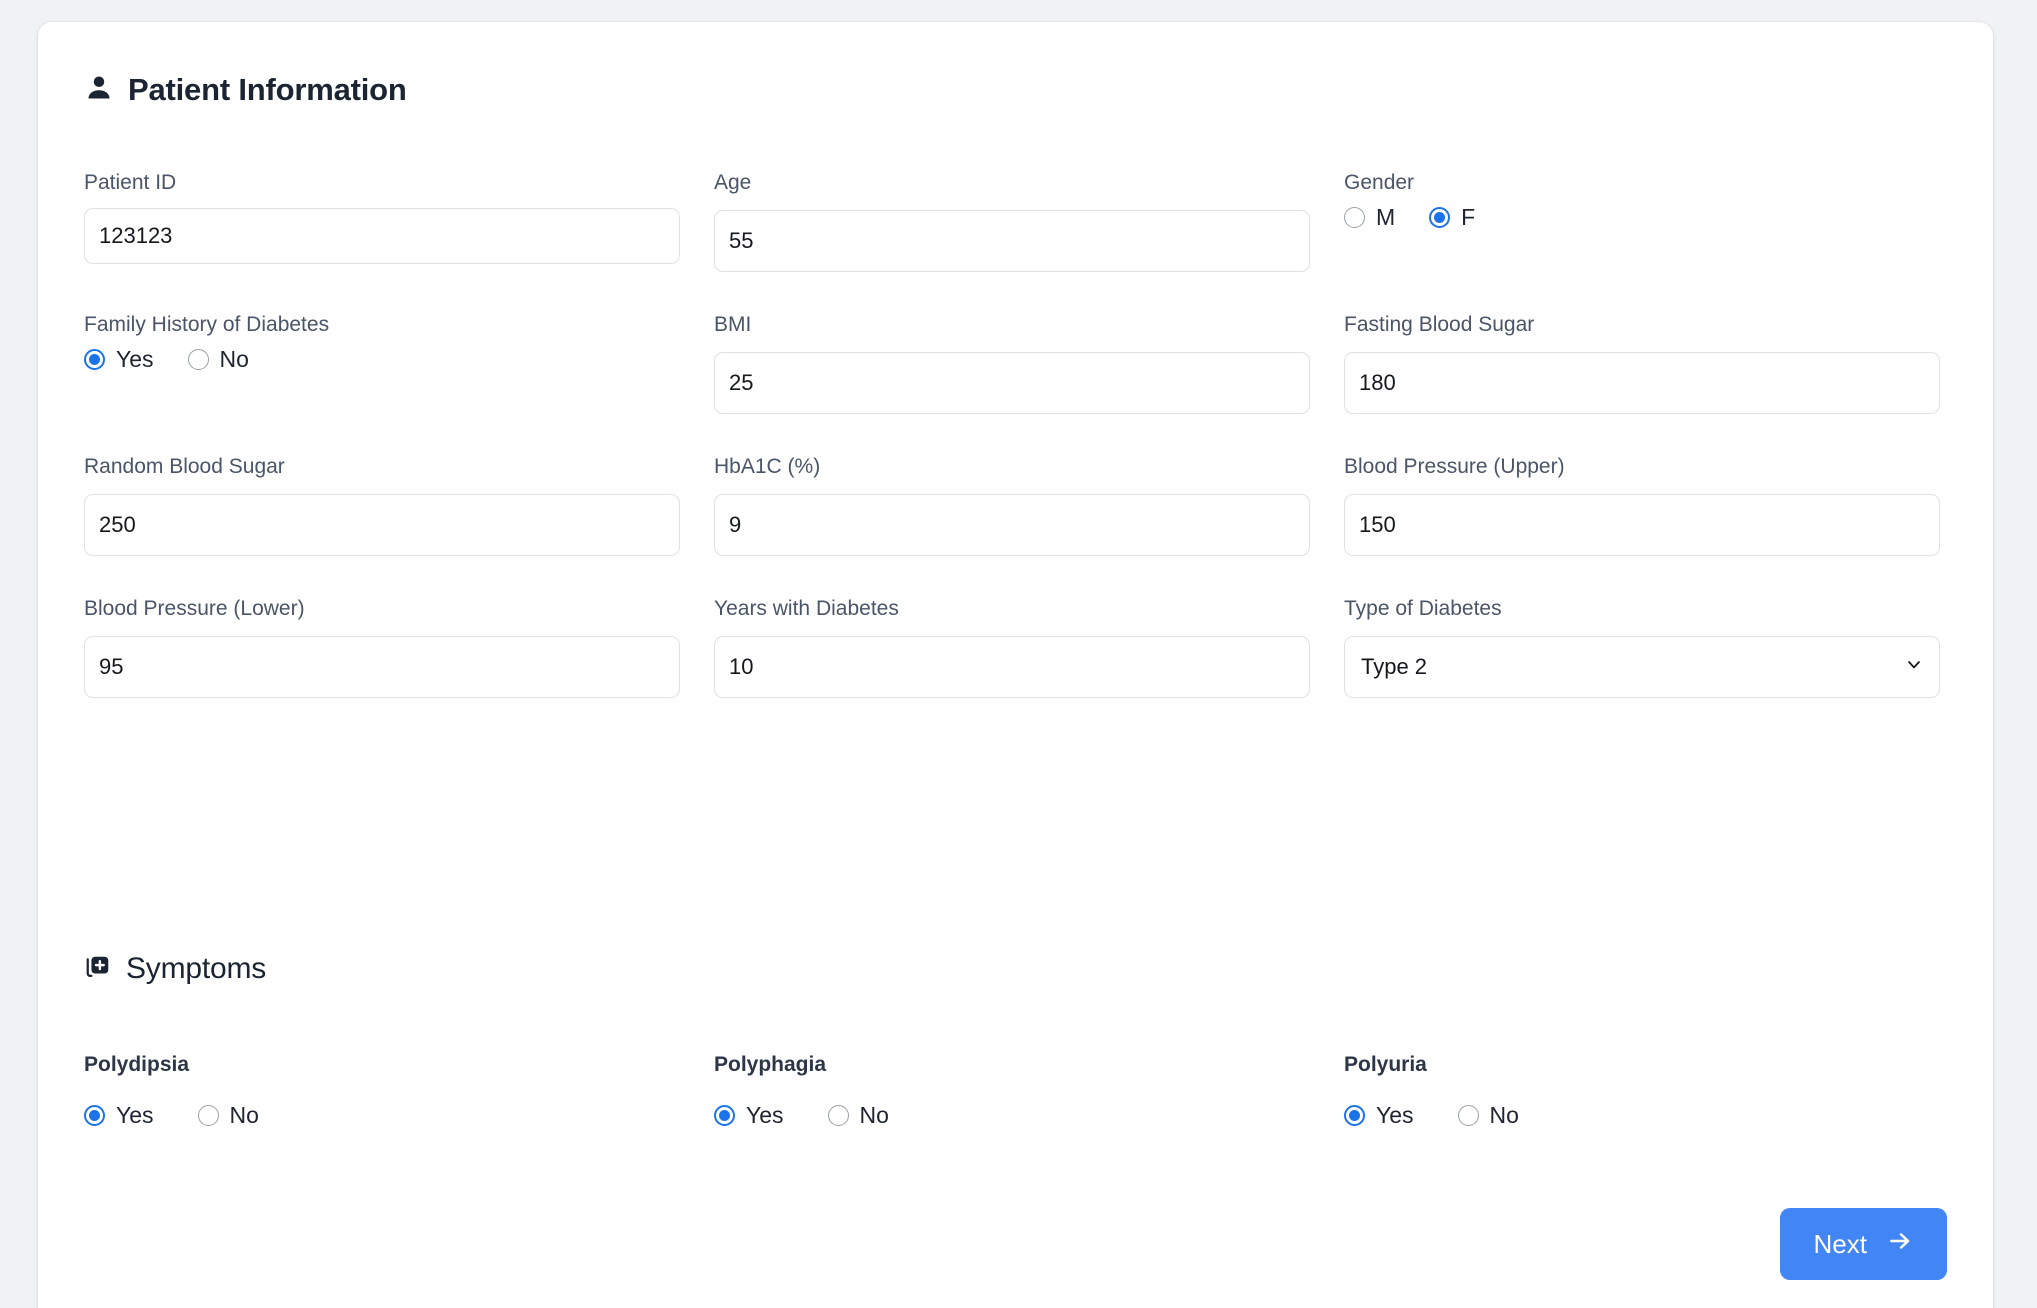 The image size is (2037, 1308). I want to click on field-bmi: BMI, so click(1012, 363).